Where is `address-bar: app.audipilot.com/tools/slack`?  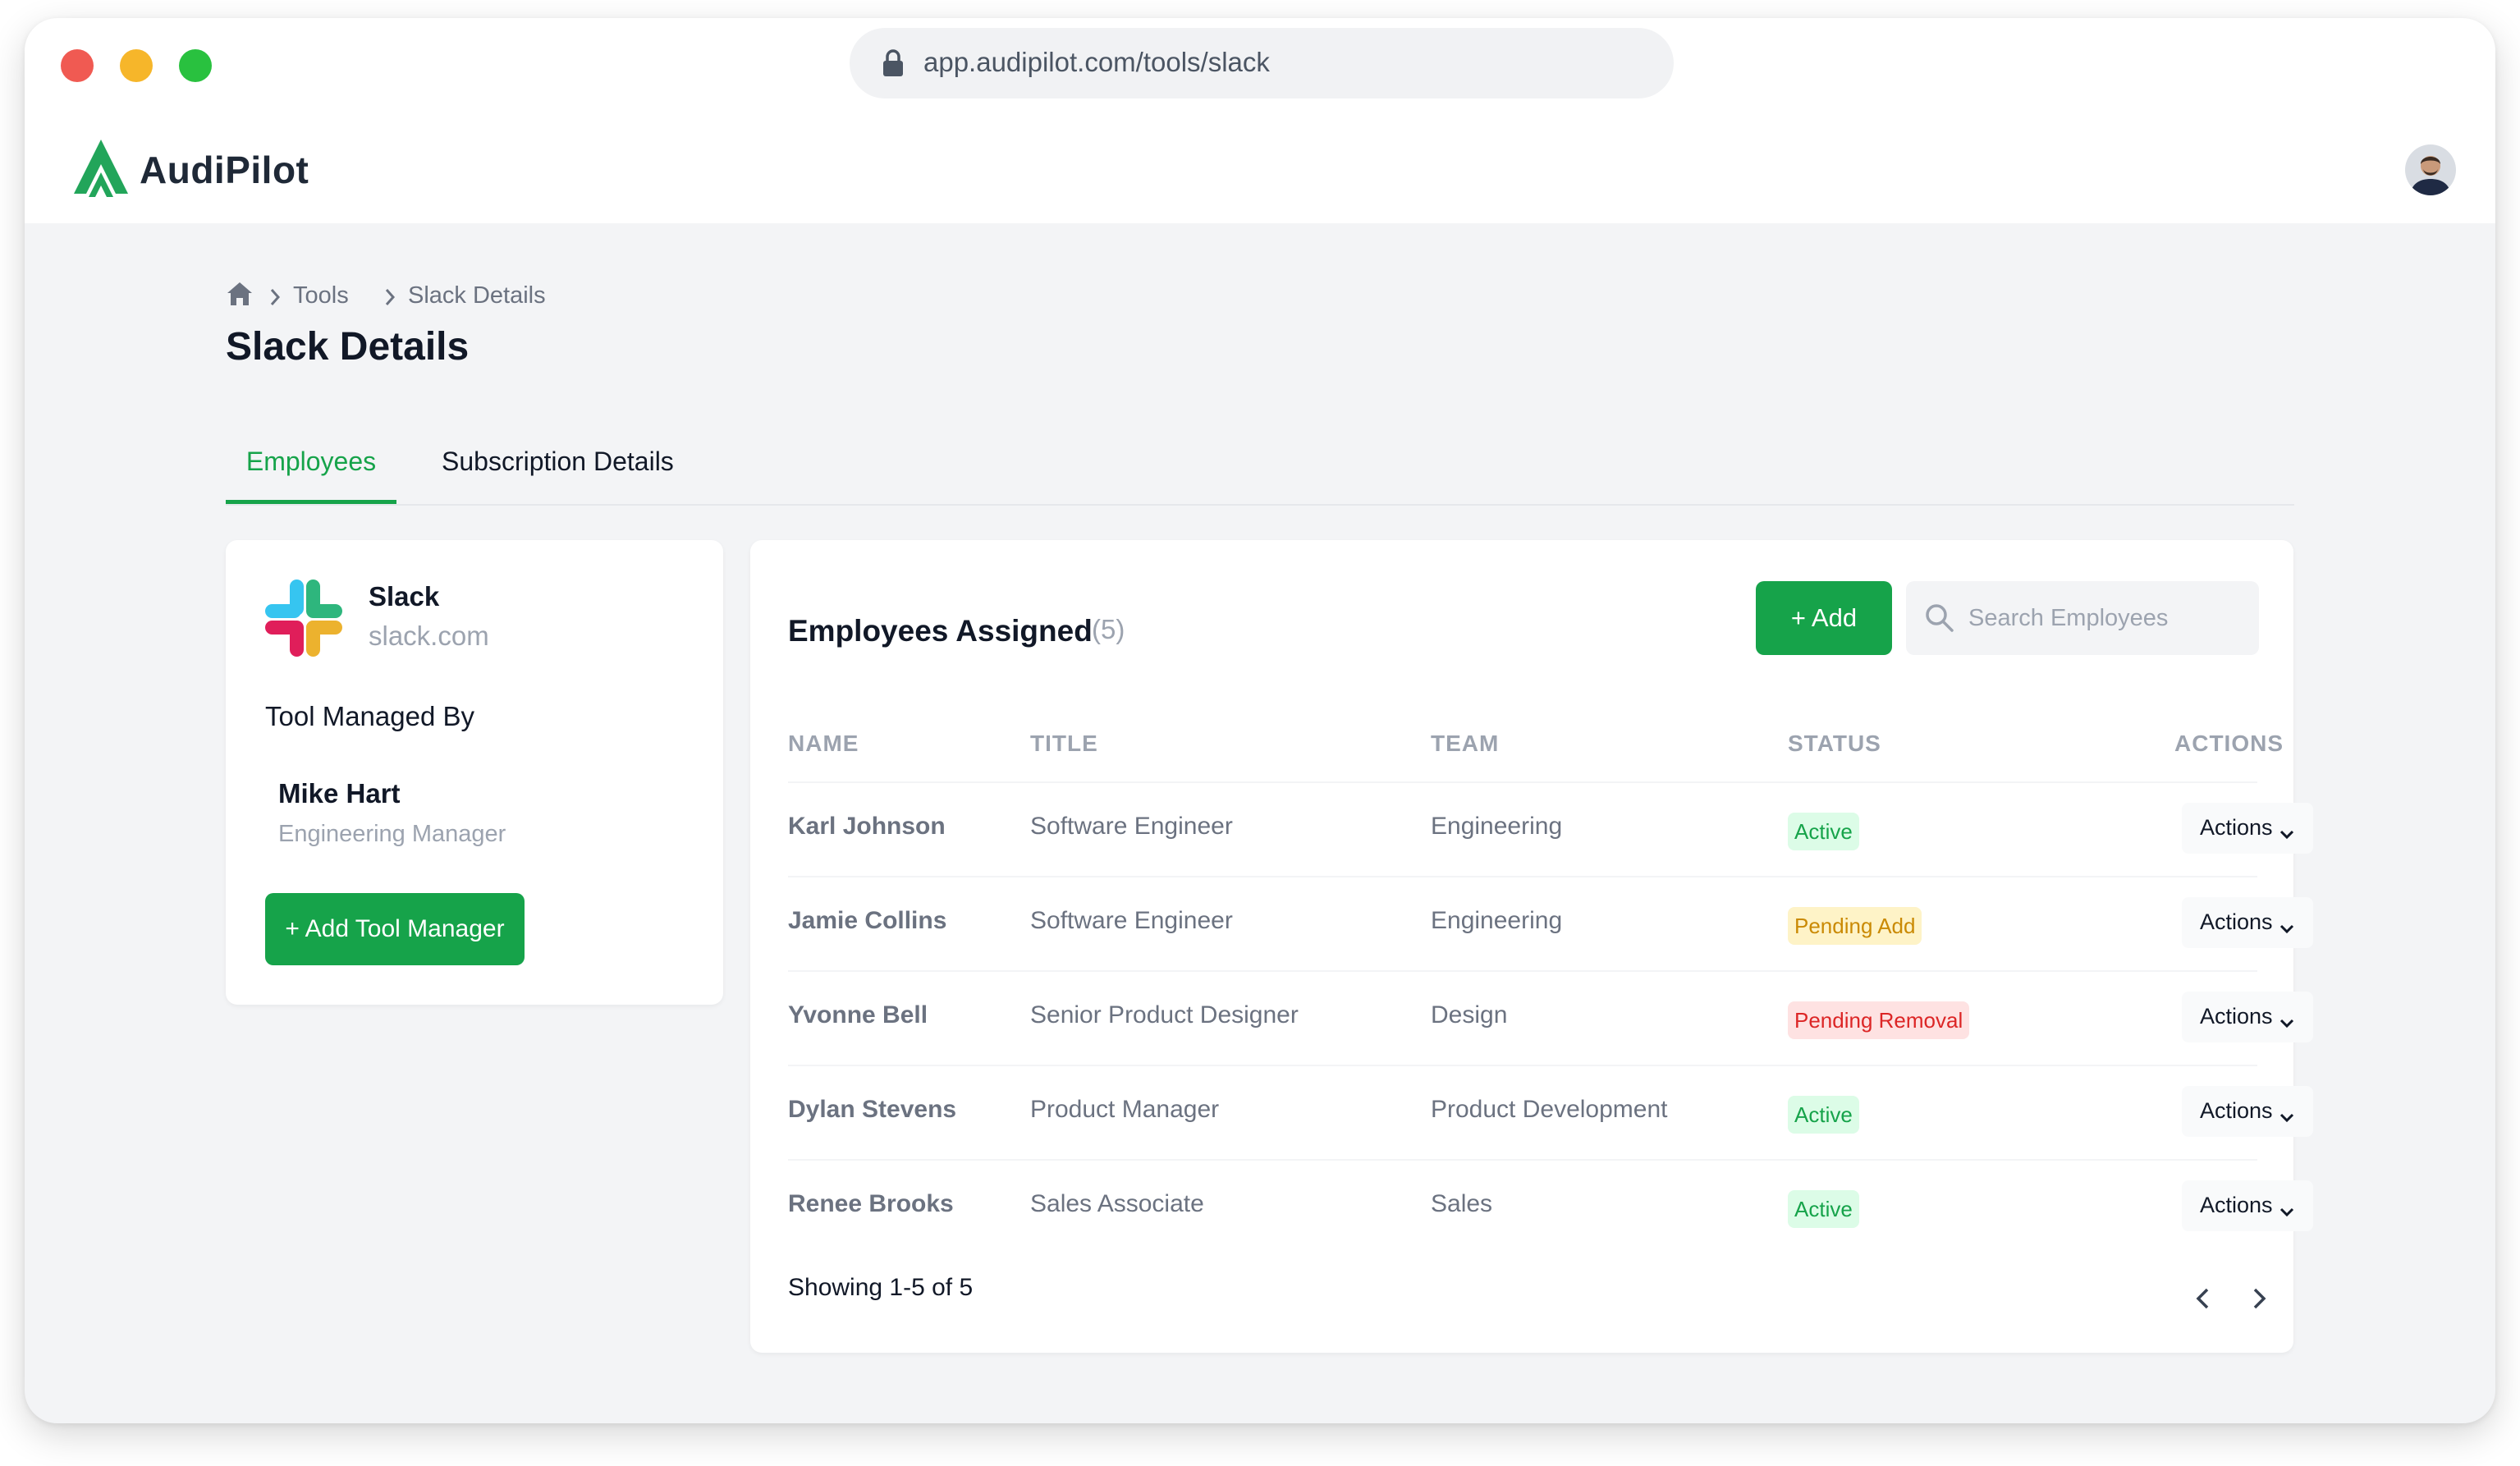
address-bar: app.audipilot.com/tools/slack is located at coordinates (1262, 63).